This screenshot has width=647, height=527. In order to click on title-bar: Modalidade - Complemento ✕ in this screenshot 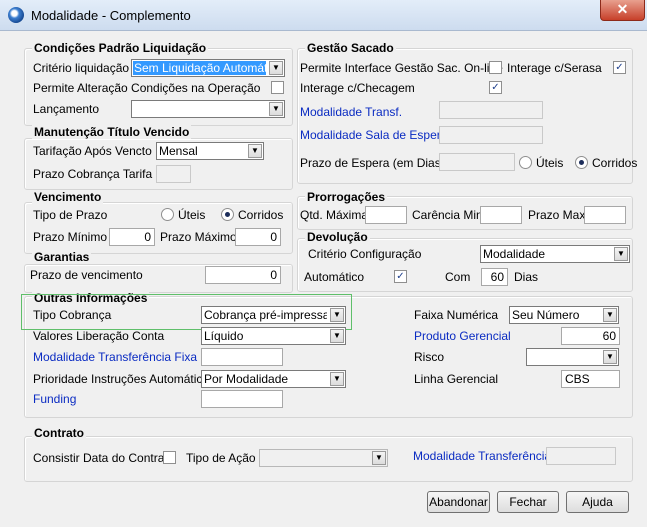, I will do `click(323, 15)`.